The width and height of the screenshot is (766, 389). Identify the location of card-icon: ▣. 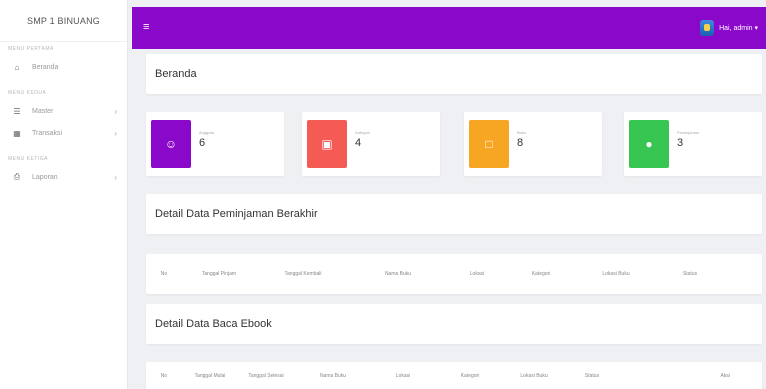
(327, 144).